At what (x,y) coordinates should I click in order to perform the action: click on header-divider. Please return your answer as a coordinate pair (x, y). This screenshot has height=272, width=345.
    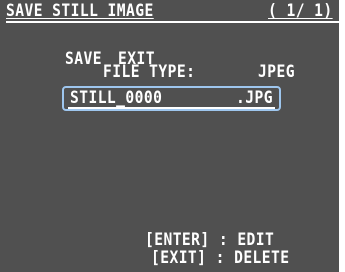
    Looking at the image, I should click on (172, 22).